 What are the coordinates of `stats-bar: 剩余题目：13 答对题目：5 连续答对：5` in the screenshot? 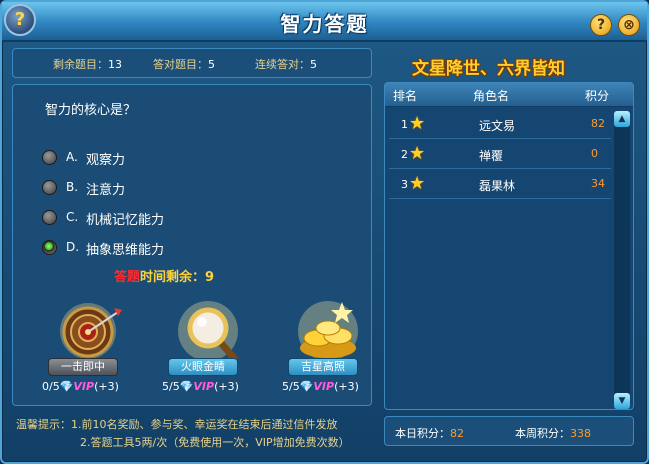 It's located at (192, 63).